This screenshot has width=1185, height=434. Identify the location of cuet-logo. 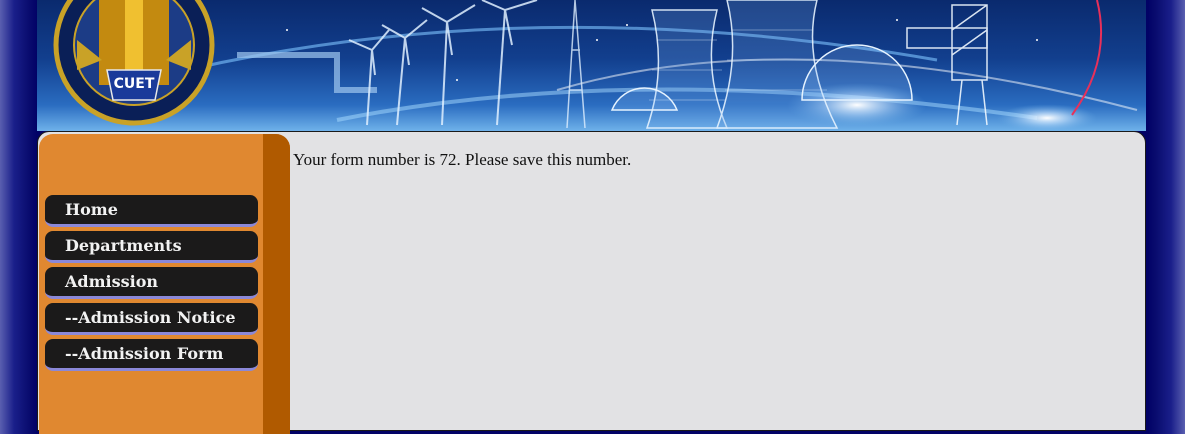
(134, 63).